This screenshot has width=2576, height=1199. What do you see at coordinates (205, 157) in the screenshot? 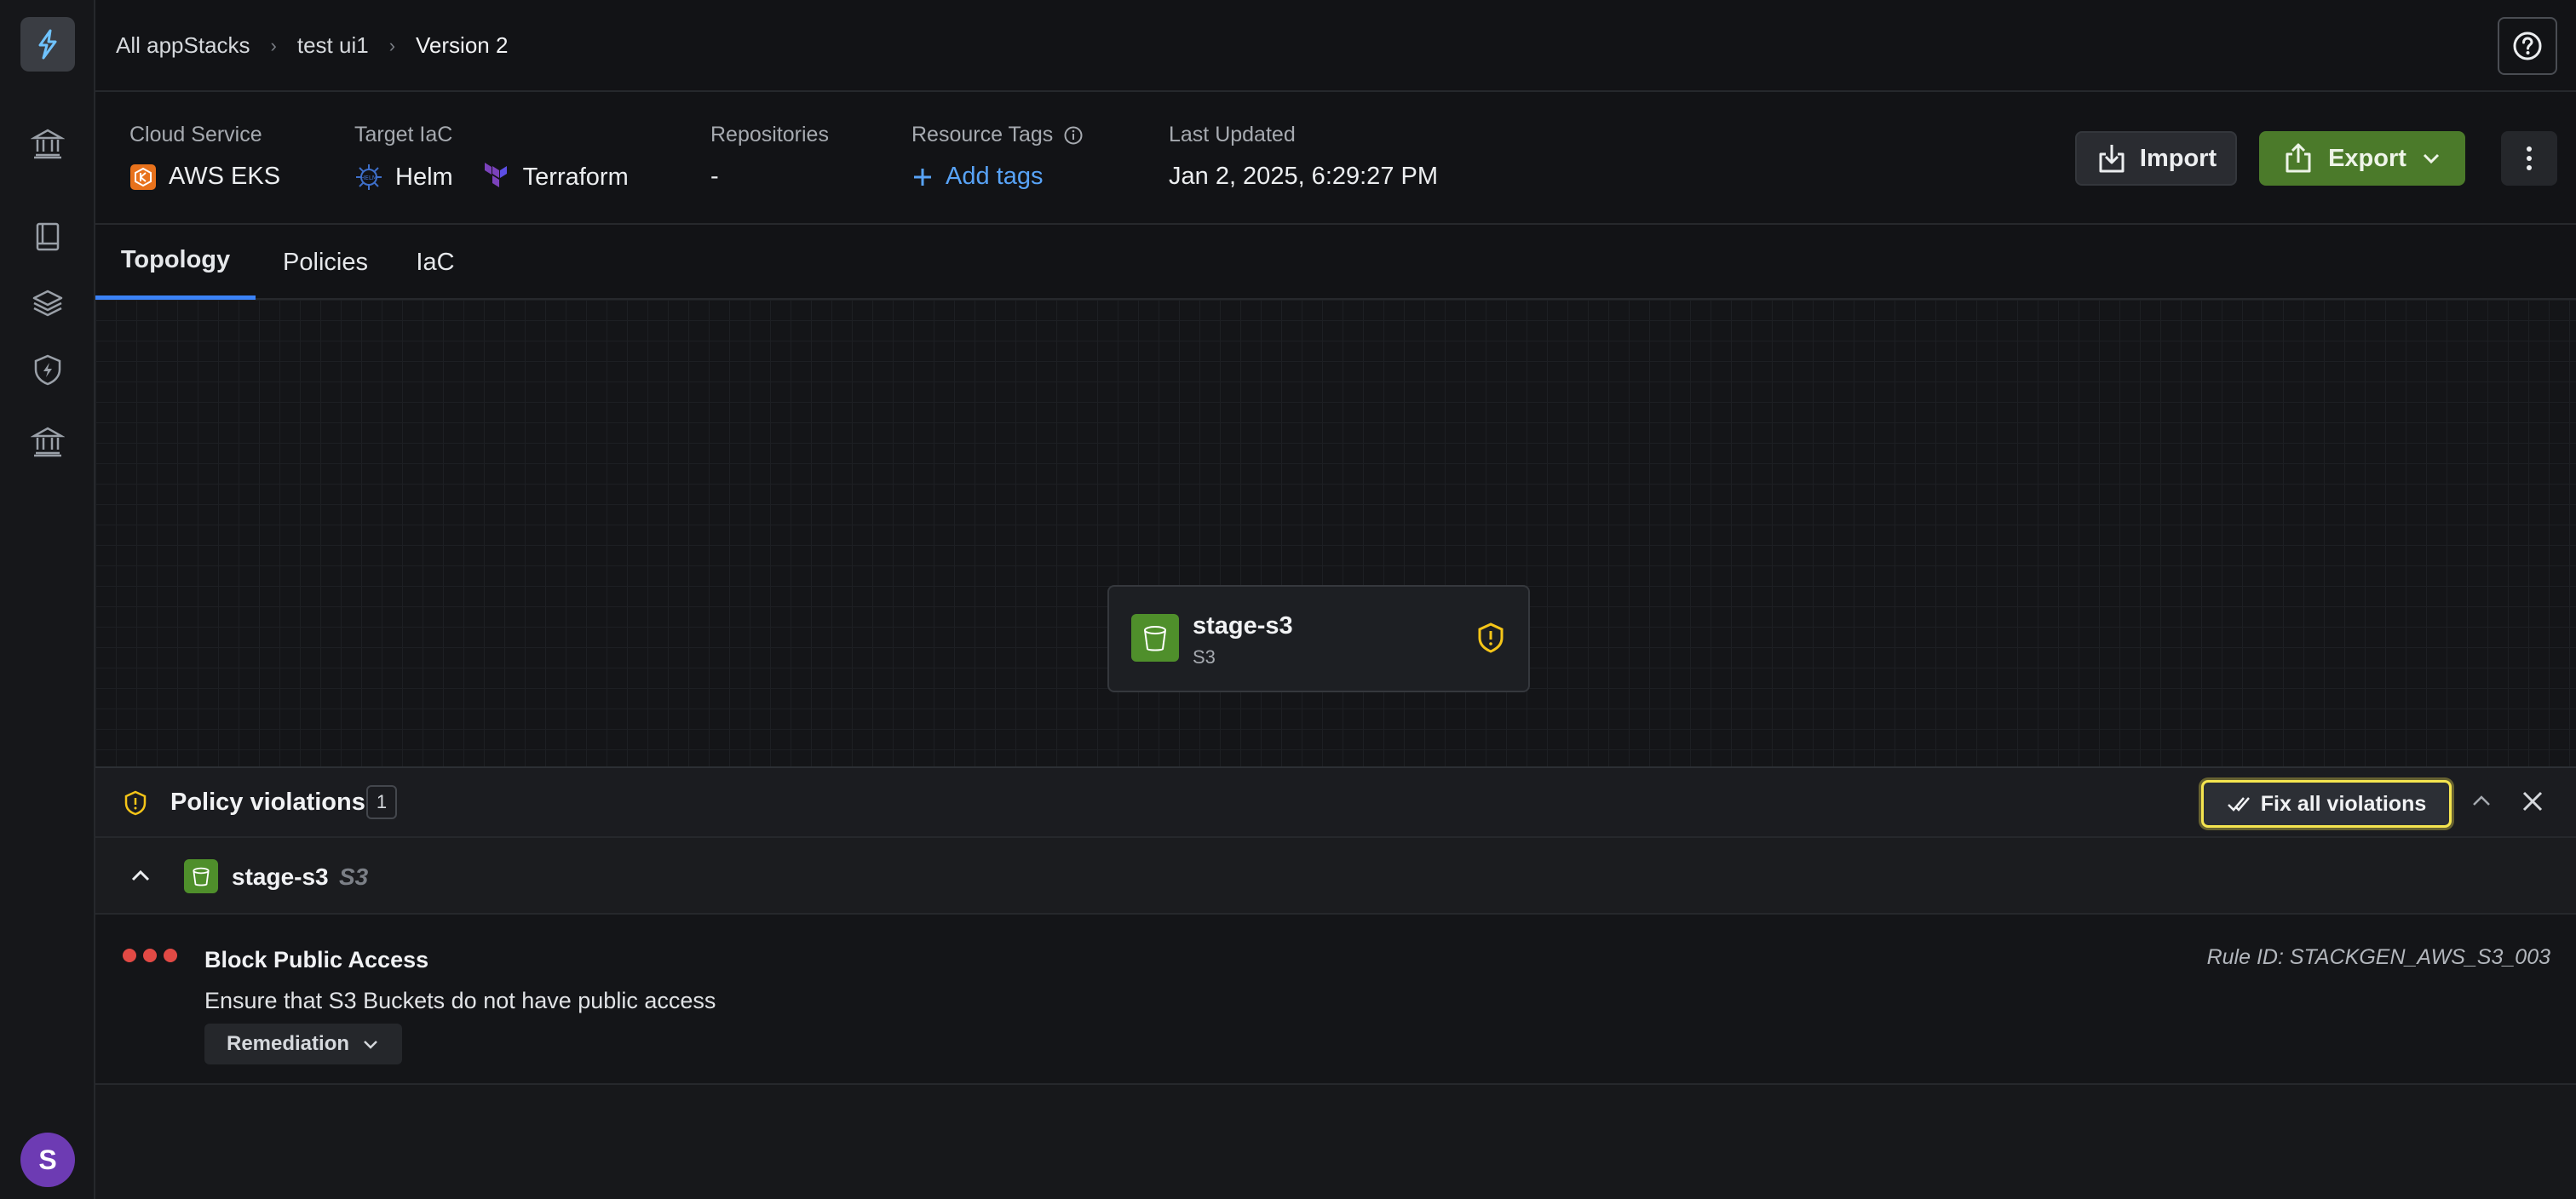
I see `cloud-service-section: Cloud Service AWS EKS` at bounding box center [205, 157].